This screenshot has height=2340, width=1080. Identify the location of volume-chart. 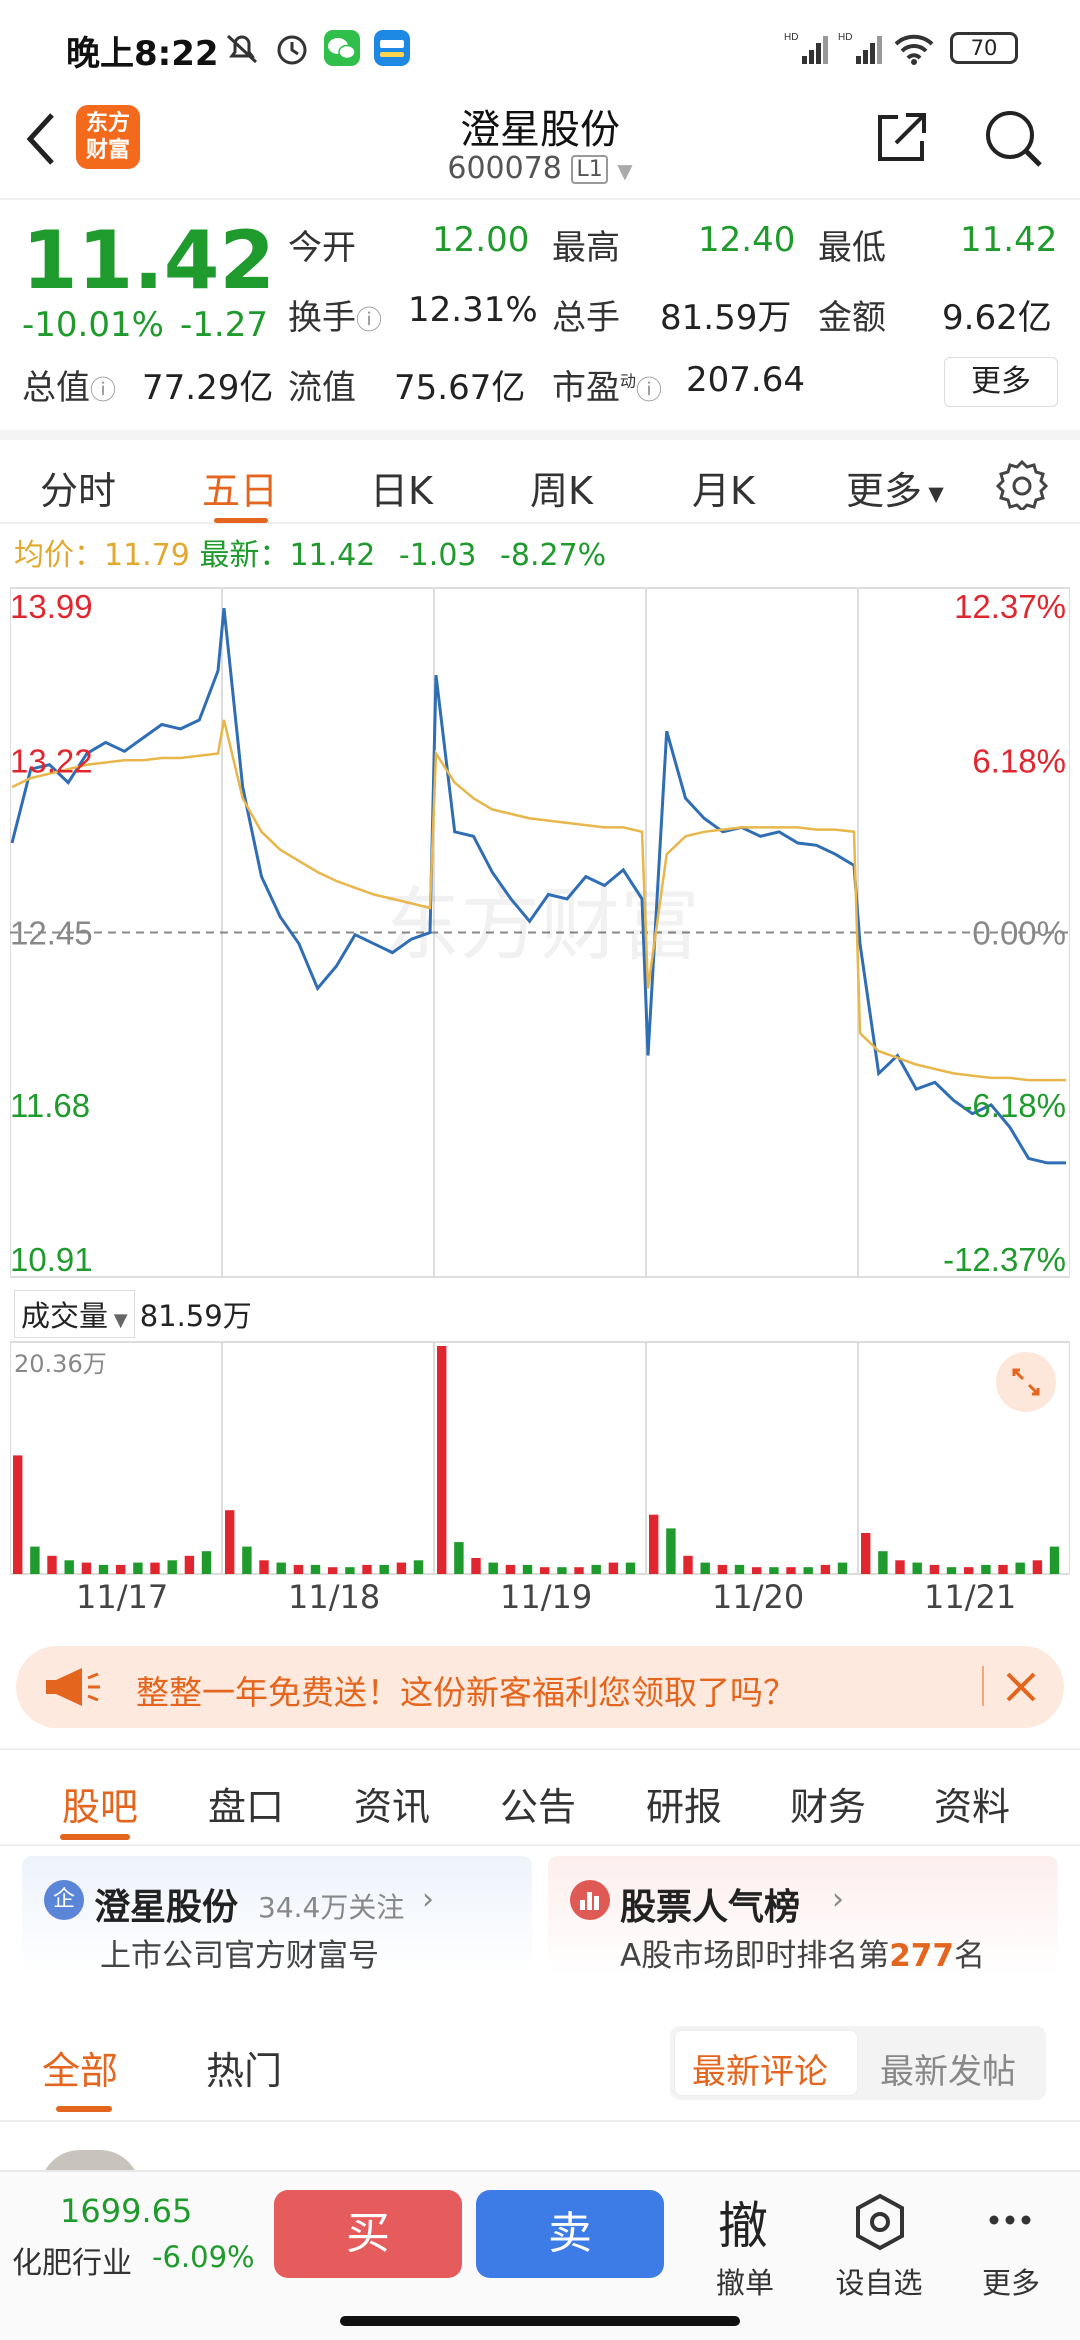
(540, 1458).